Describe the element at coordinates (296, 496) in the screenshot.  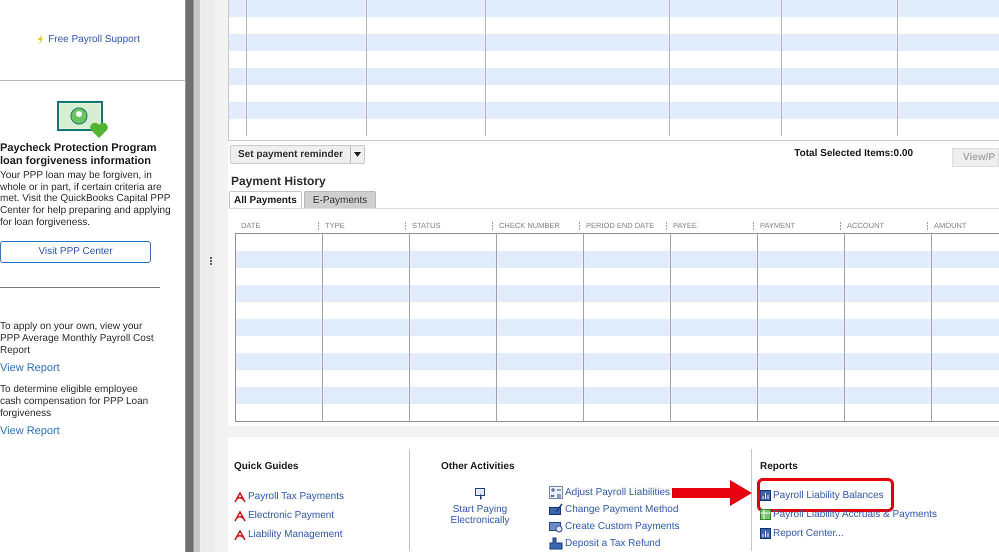
I see `guide-link: Payroll Tax Payments` at that location.